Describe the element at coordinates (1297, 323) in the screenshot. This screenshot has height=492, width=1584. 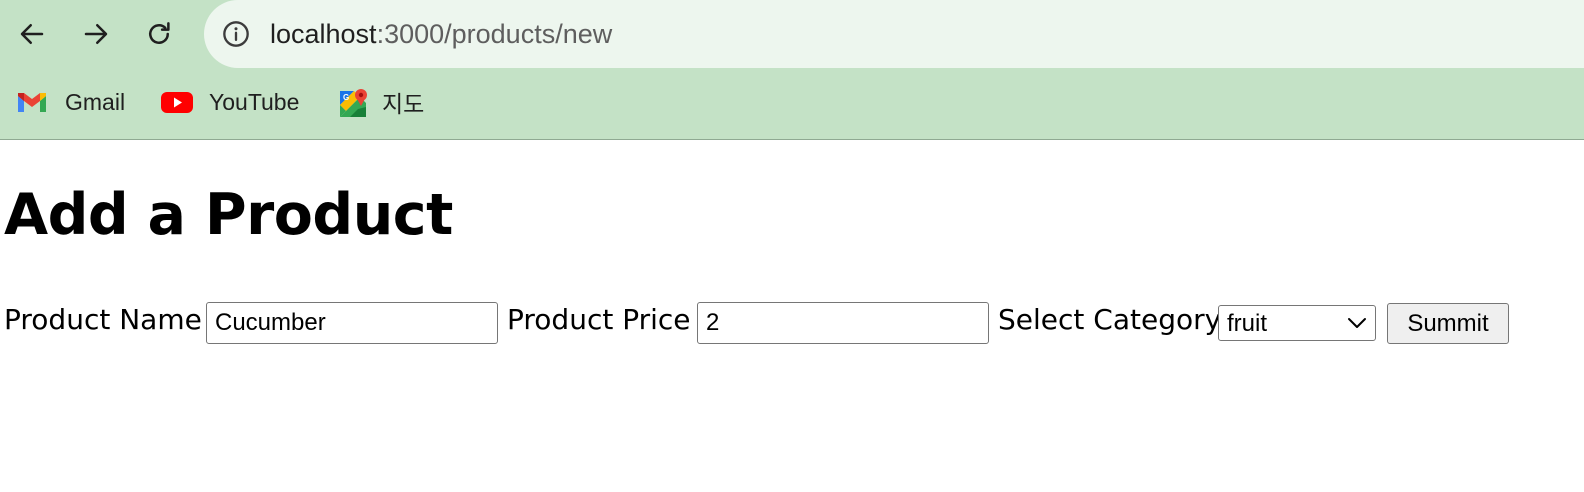
I see `category-select: fruit` at that location.